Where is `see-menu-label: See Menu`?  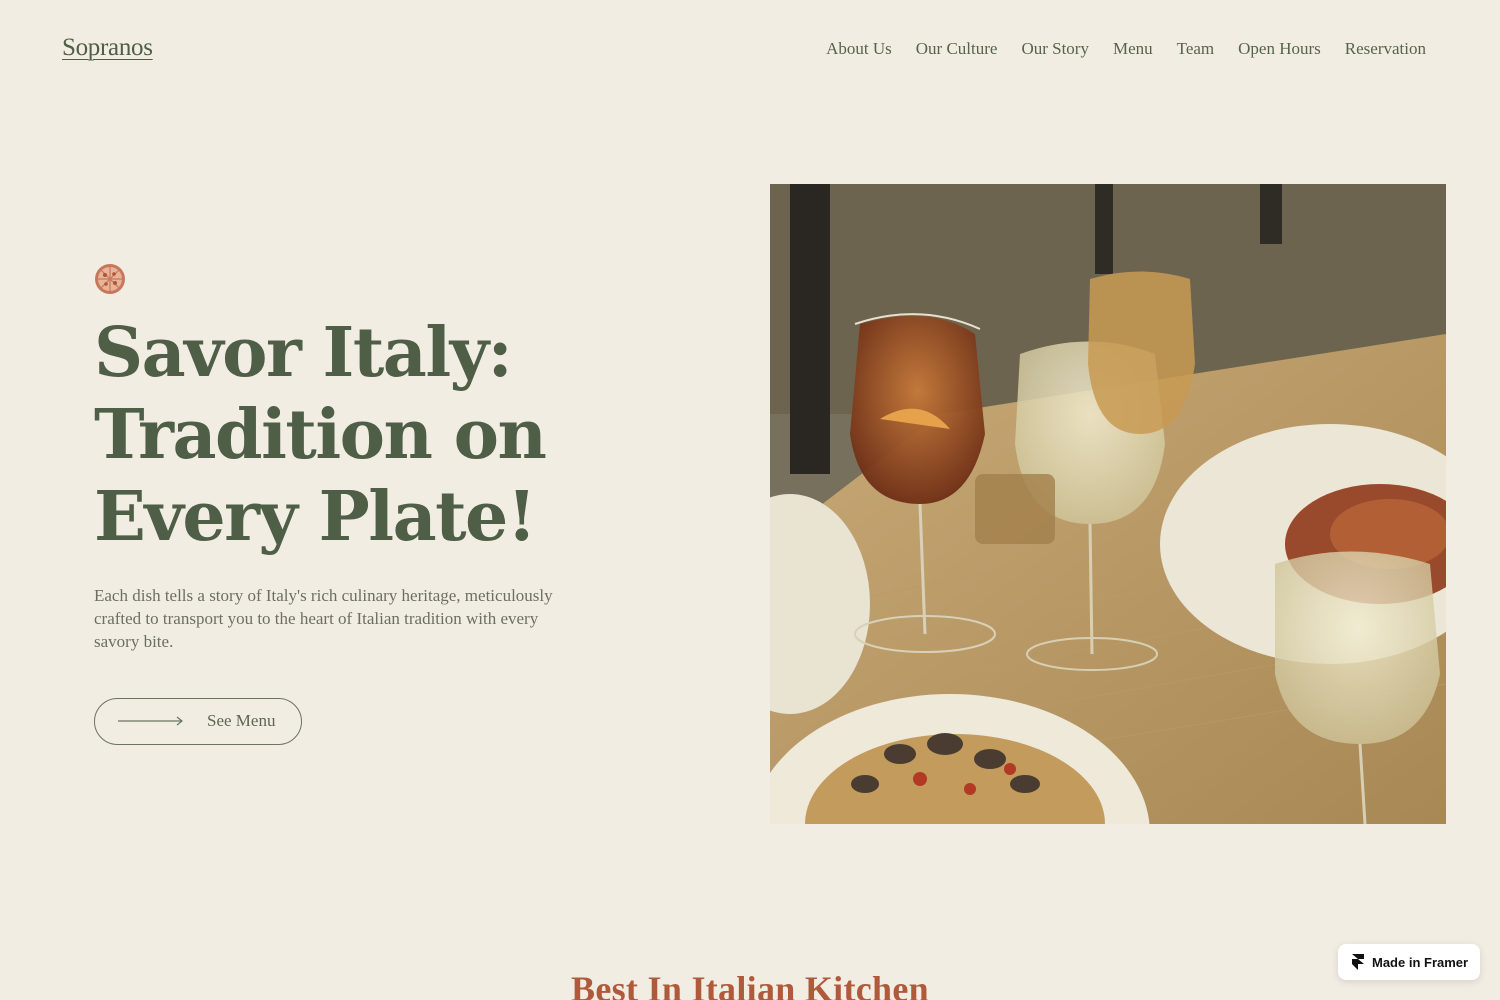
see-menu-label: See Menu is located at coordinates (241, 720).